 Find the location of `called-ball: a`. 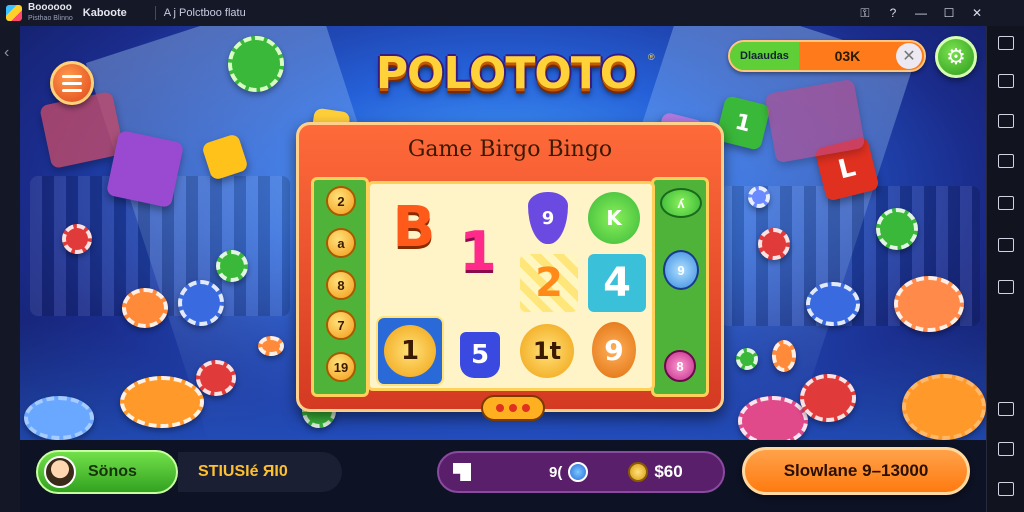

called-ball: a is located at coordinates (341, 243).